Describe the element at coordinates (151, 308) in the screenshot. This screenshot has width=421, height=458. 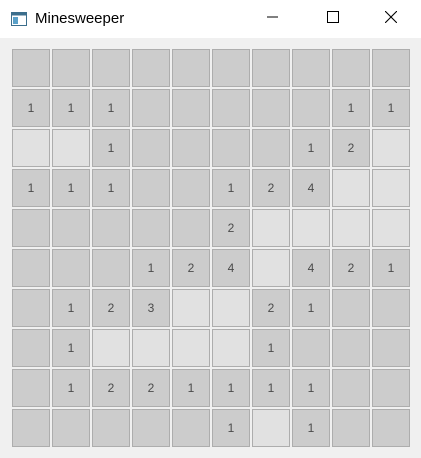
I see `cell-number: 3` at that location.